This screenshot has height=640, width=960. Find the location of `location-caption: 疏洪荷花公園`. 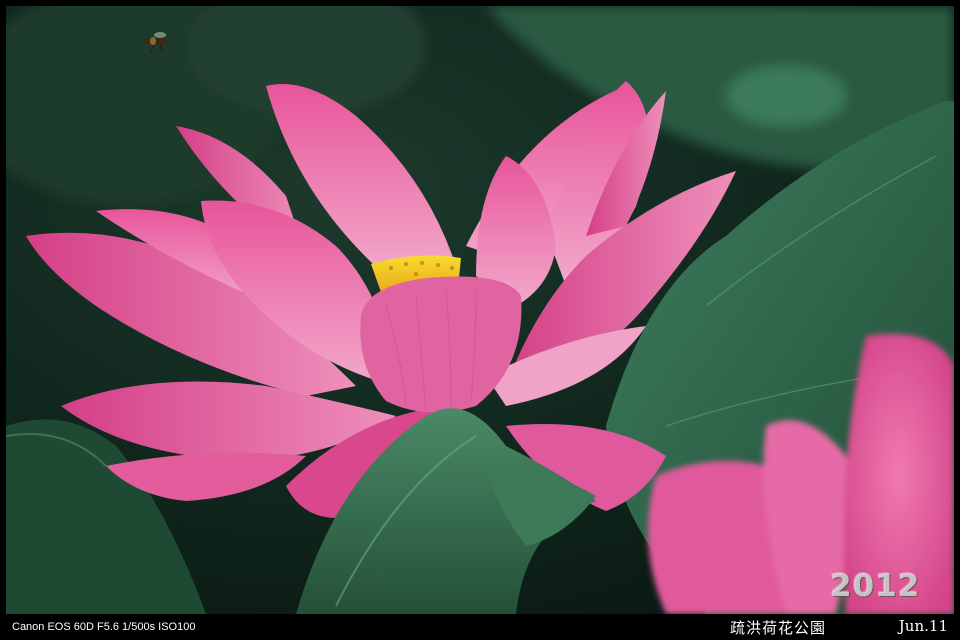

location-caption: 疏洪荷花公園 is located at coordinates (777, 628).